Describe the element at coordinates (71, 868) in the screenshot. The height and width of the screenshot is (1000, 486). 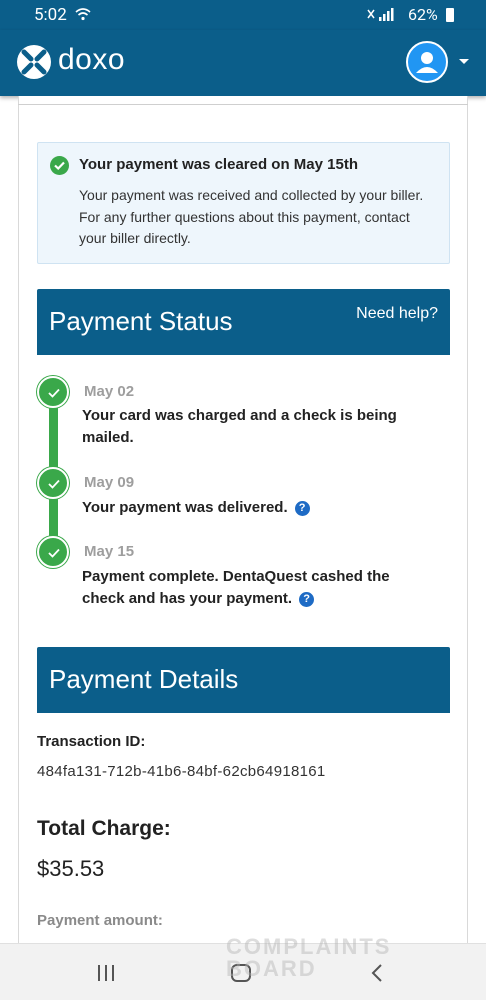
I see `total-charge-value: $35.53` at that location.